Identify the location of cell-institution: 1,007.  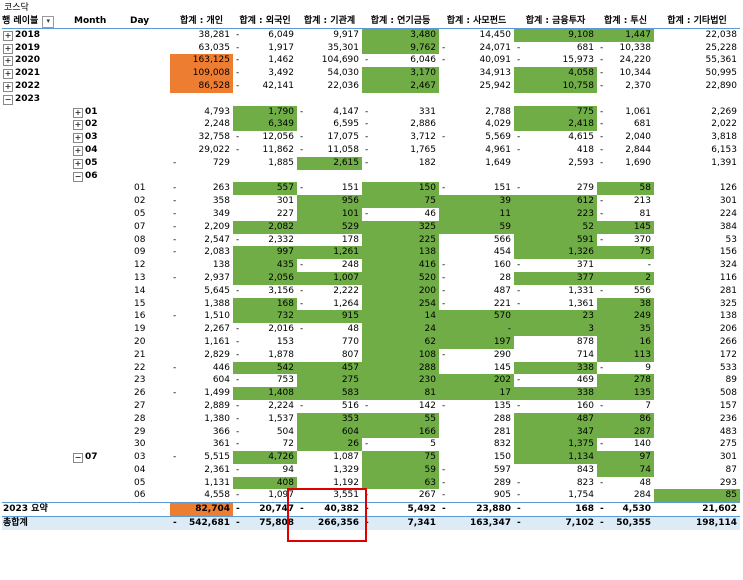
(329, 278).